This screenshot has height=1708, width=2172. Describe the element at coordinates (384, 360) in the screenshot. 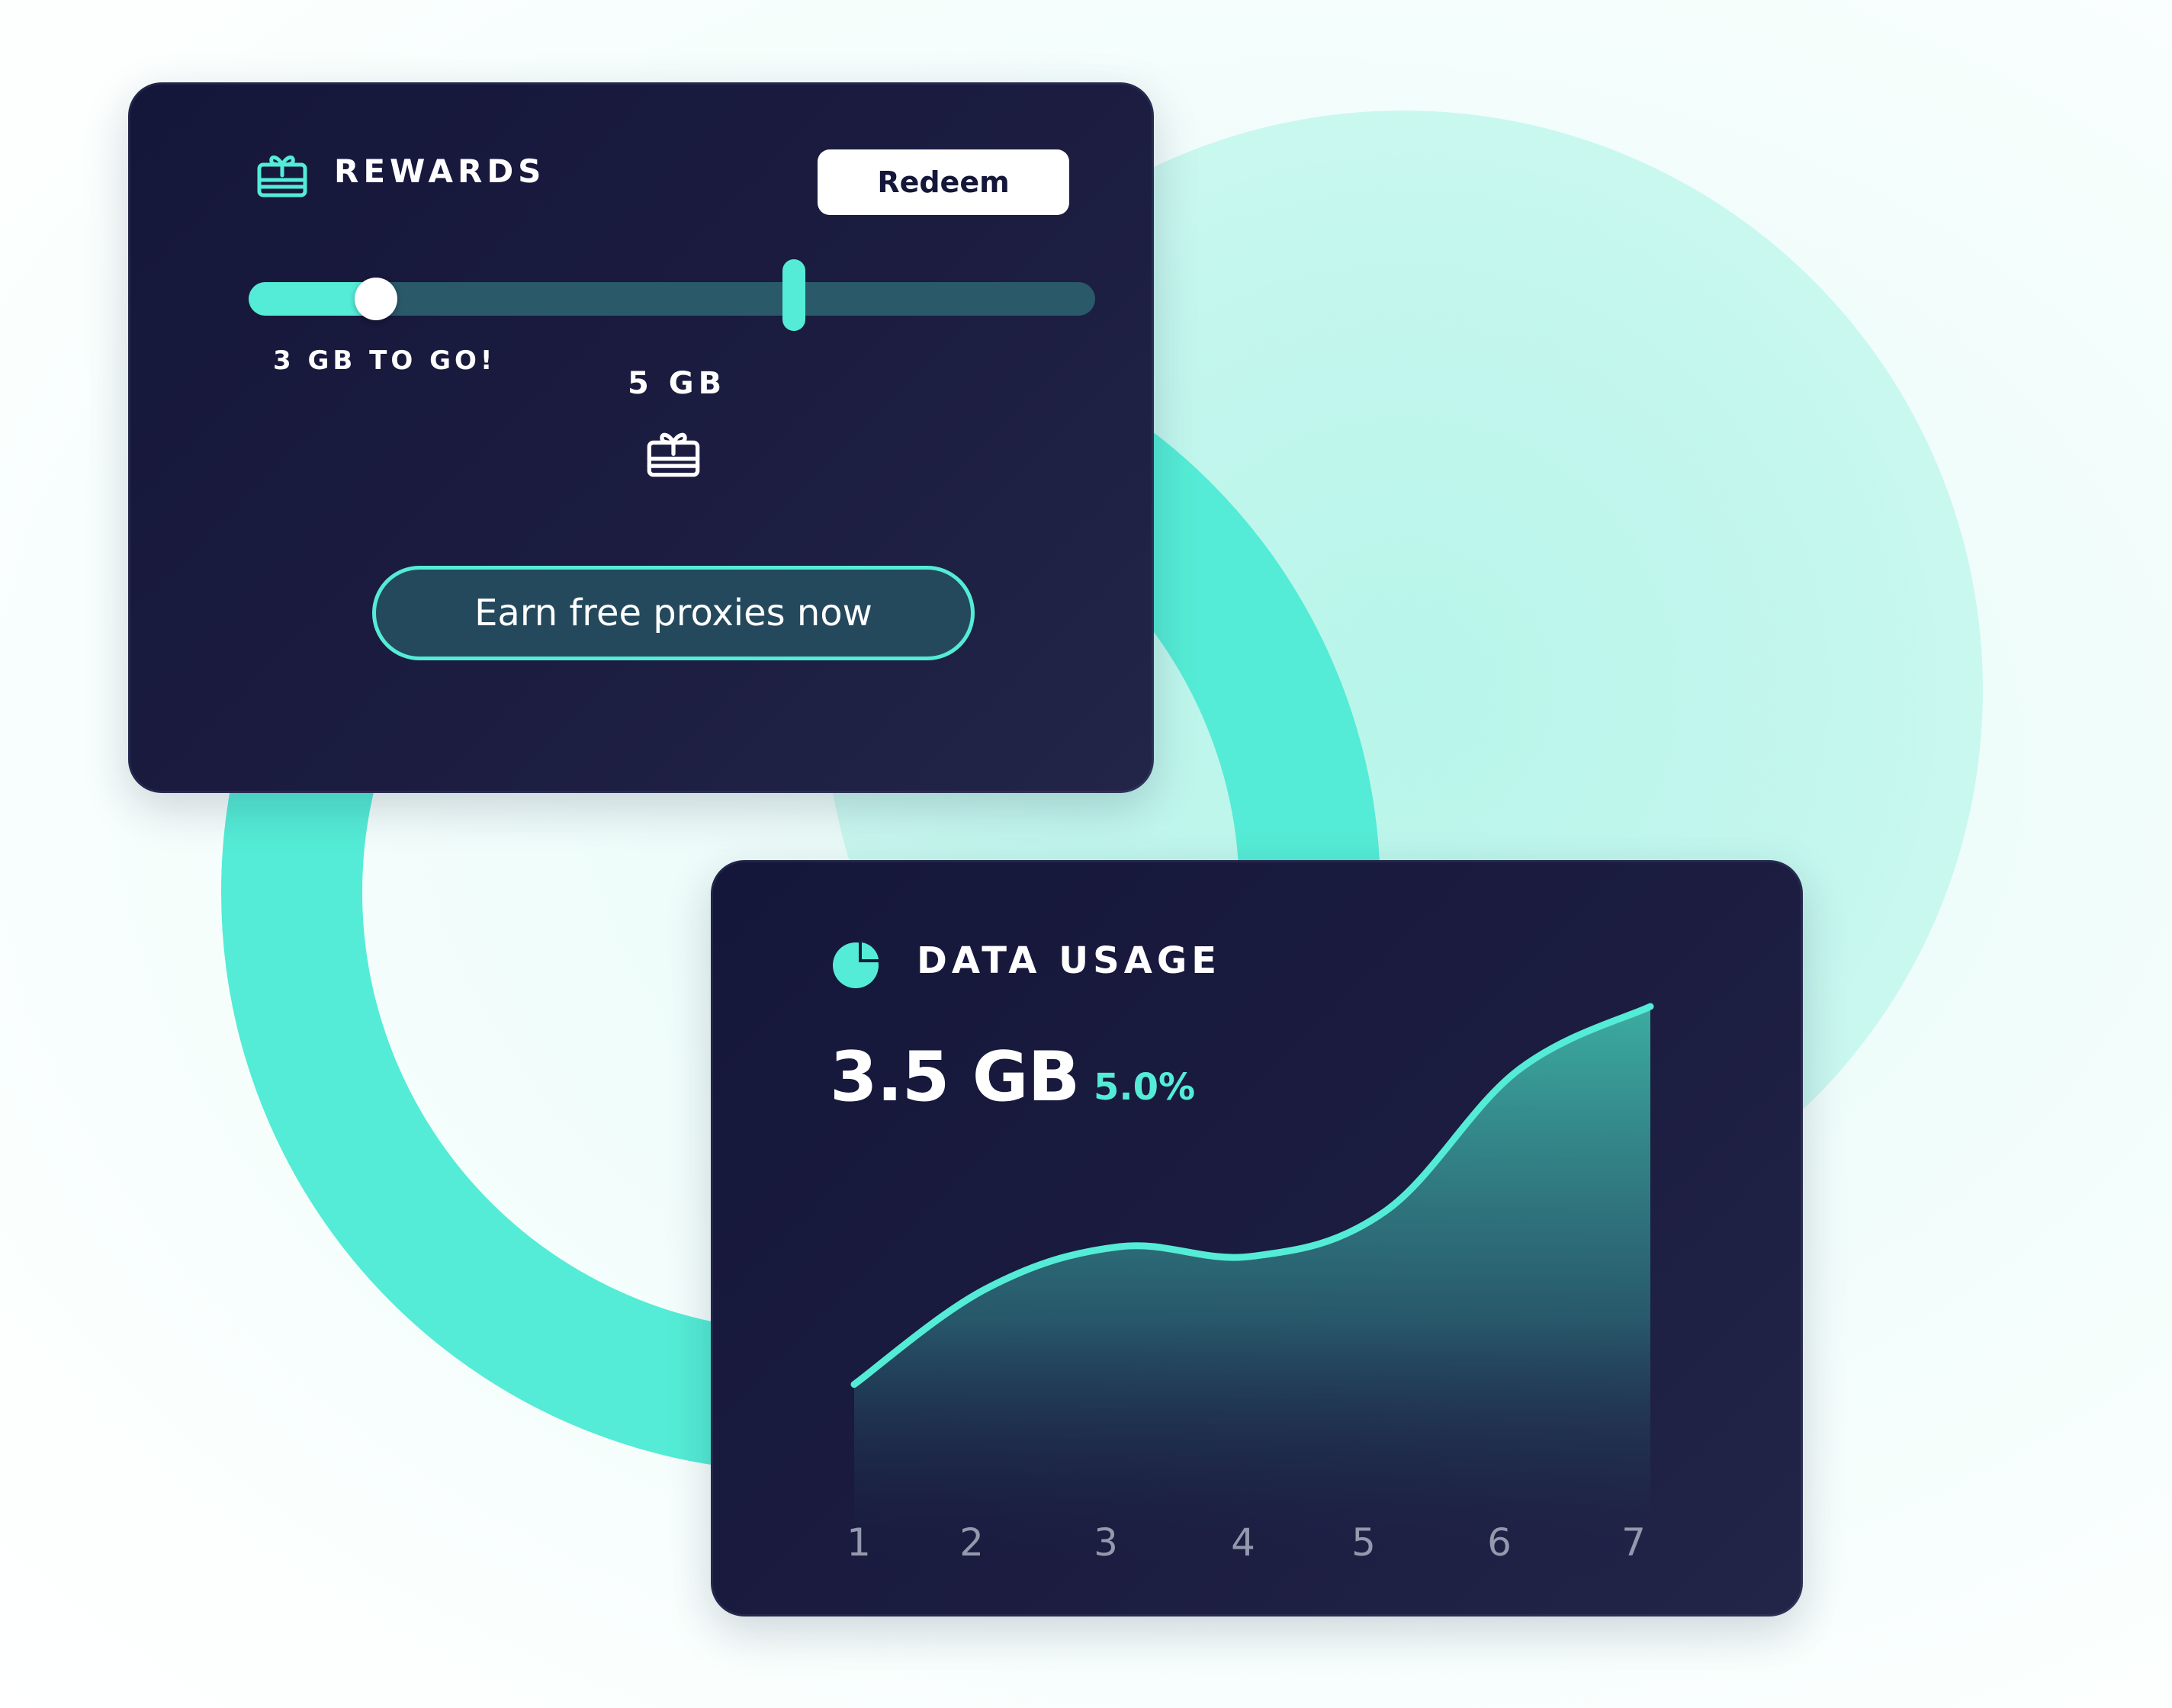

I see `progress-label: 3 GB TO GO!` at that location.